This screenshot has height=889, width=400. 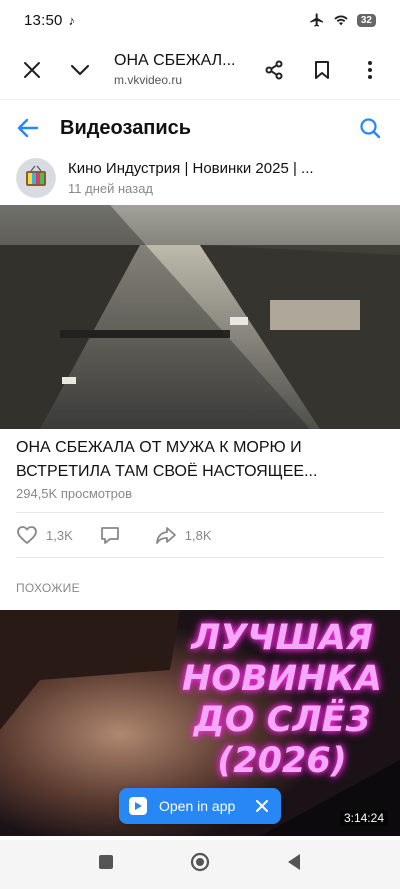 I want to click on more-menu-button, so click(x=370, y=70).